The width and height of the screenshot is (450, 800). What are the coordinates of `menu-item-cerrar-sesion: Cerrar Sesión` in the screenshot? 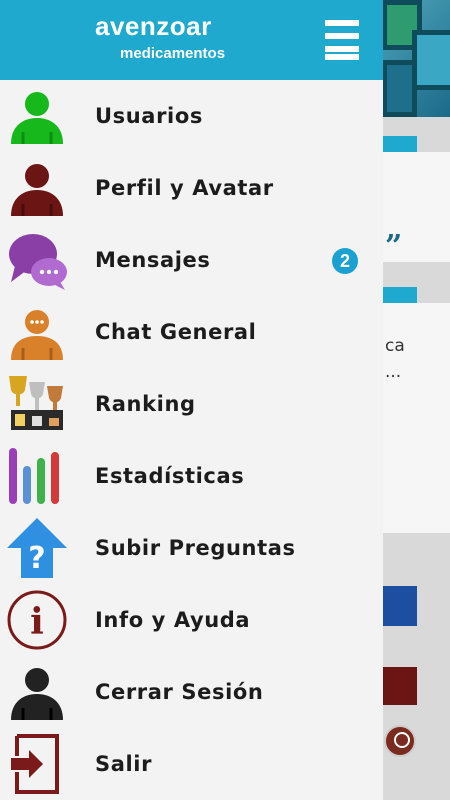 It's located at (191, 692).